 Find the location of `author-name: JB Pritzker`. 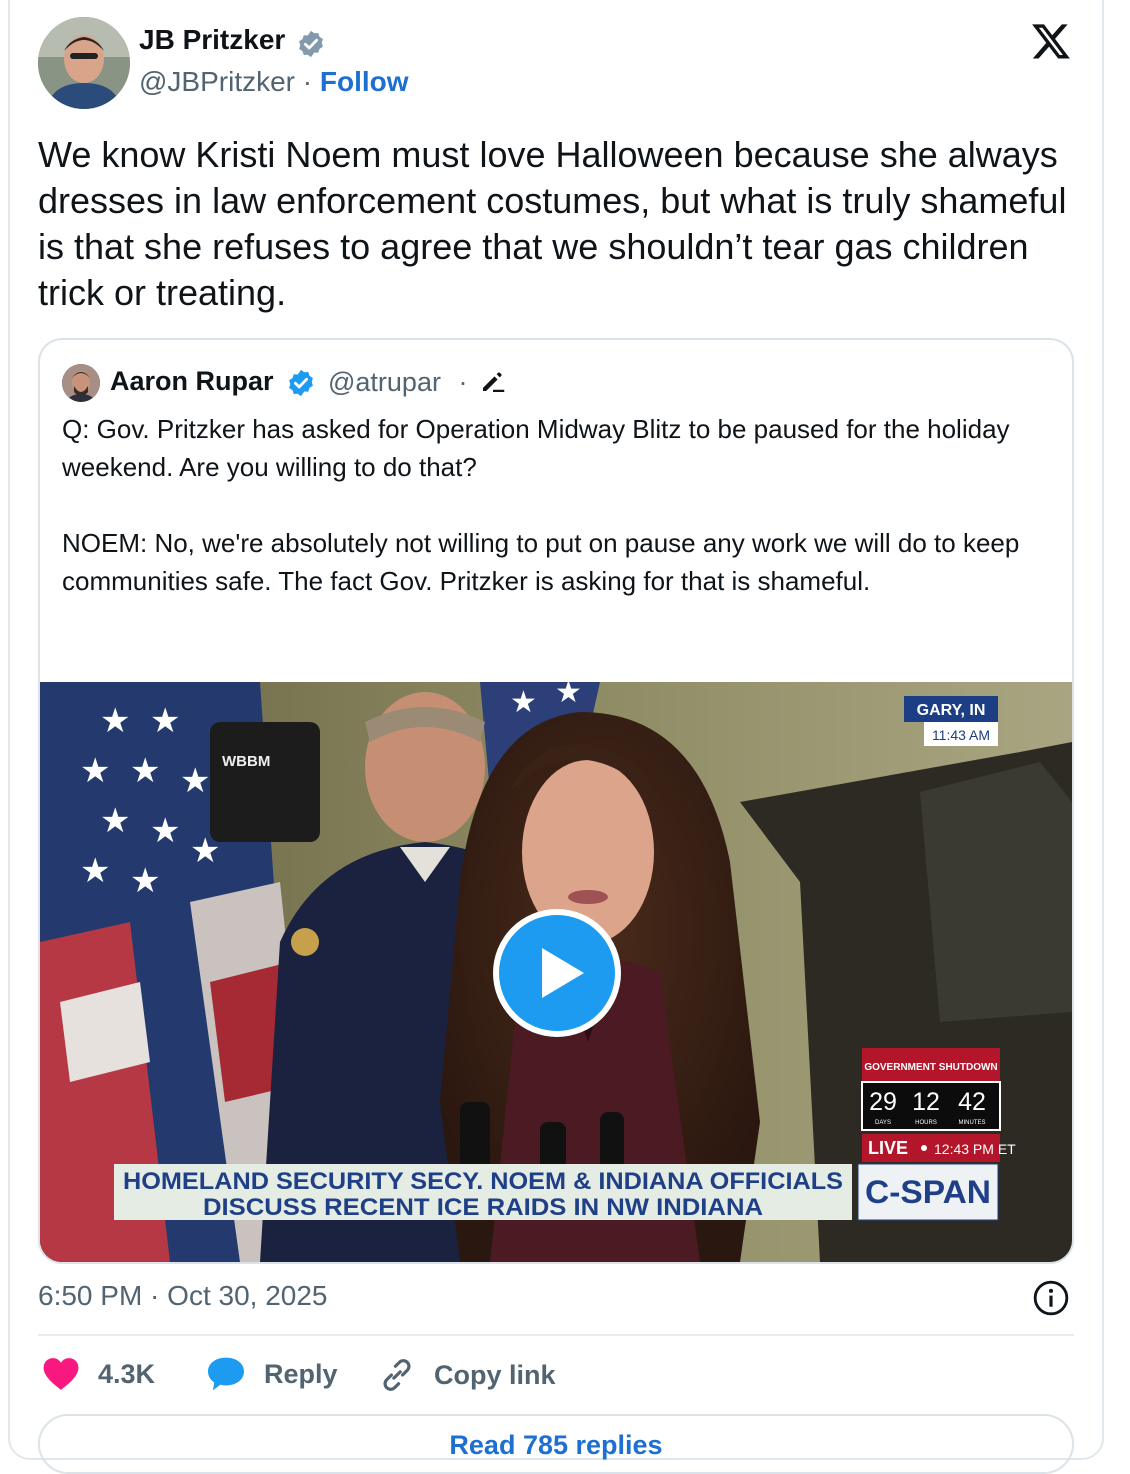

author-name: JB Pritzker is located at coordinates (212, 40).